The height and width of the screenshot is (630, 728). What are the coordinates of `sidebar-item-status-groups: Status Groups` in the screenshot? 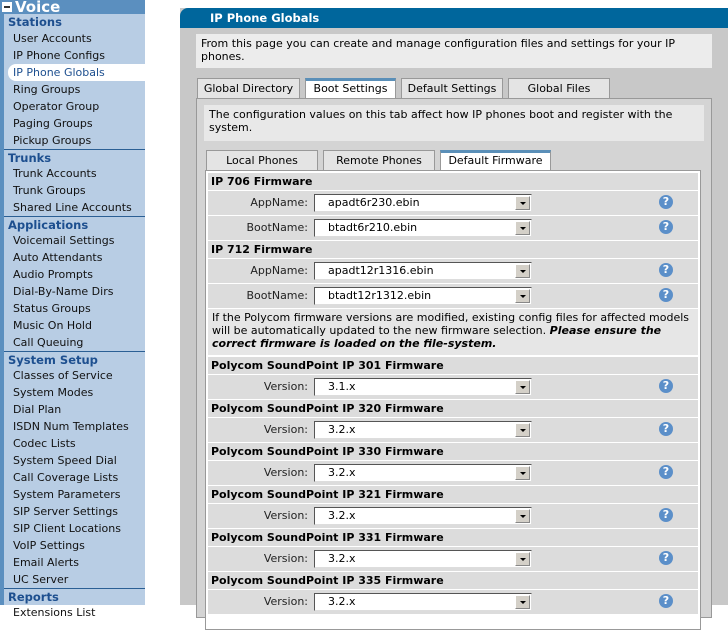 It's located at (74, 308).